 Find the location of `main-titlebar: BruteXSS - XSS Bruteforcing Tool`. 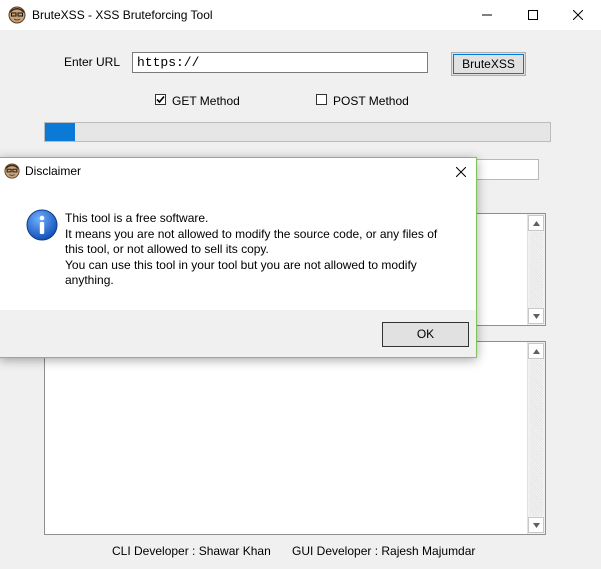

main-titlebar: BruteXSS - XSS Bruteforcing Tool is located at coordinates (300, 15).